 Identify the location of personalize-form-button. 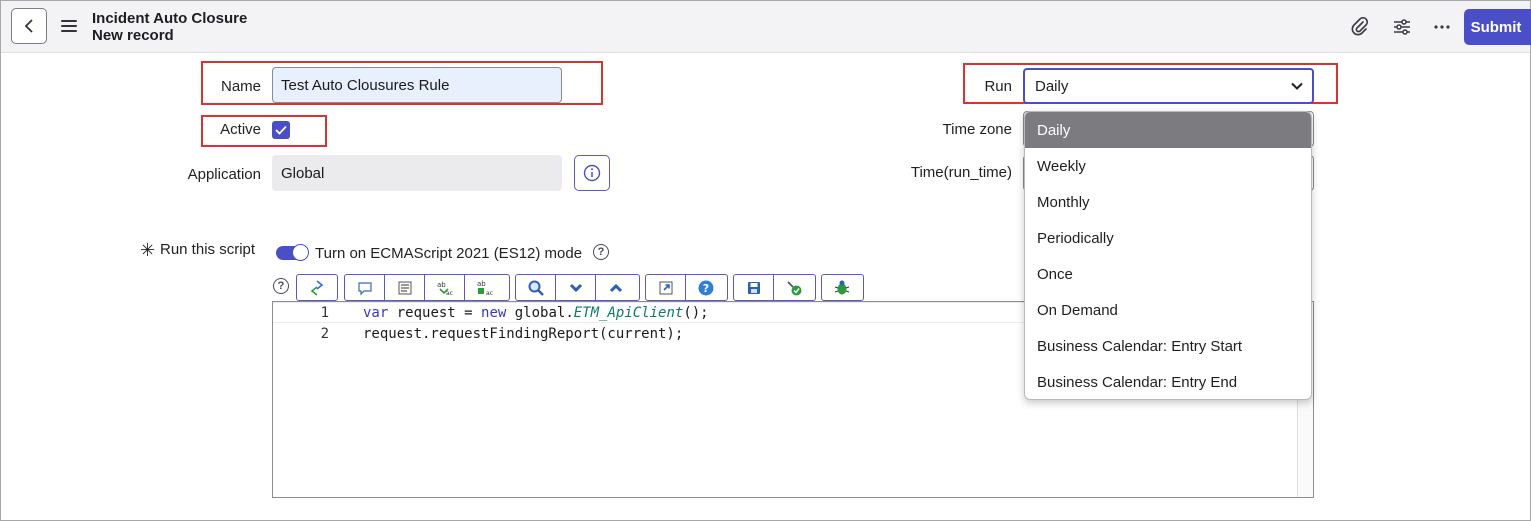
(1402, 27).